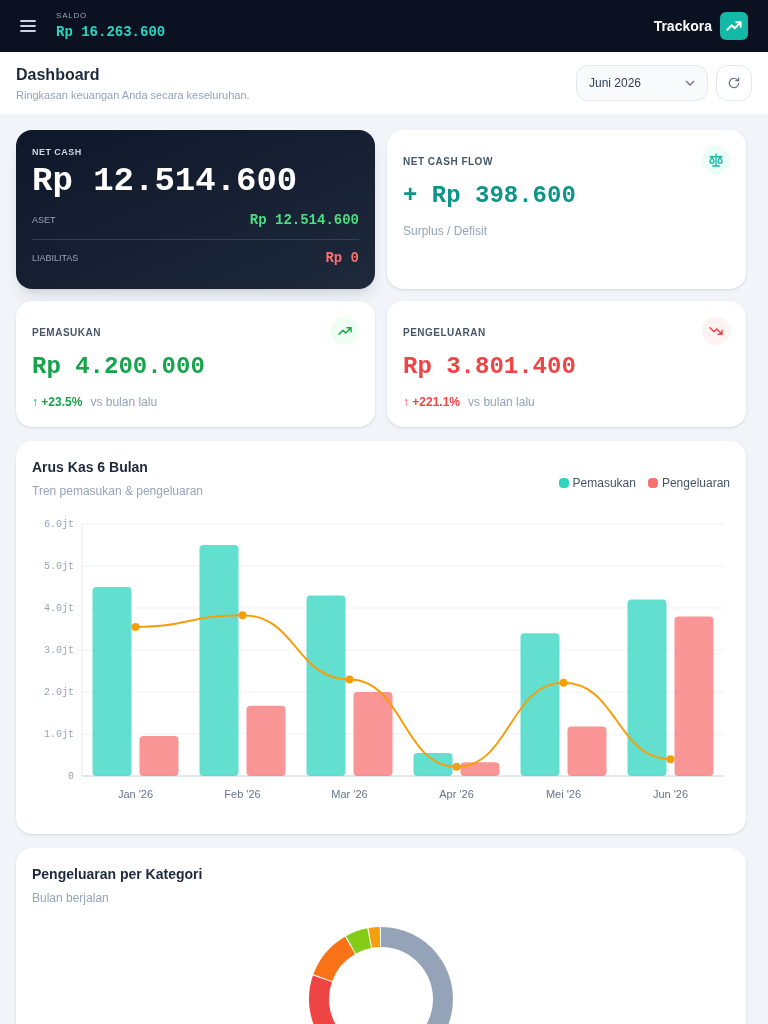  I want to click on y-tick-label: 4.0jt, so click(59, 608).